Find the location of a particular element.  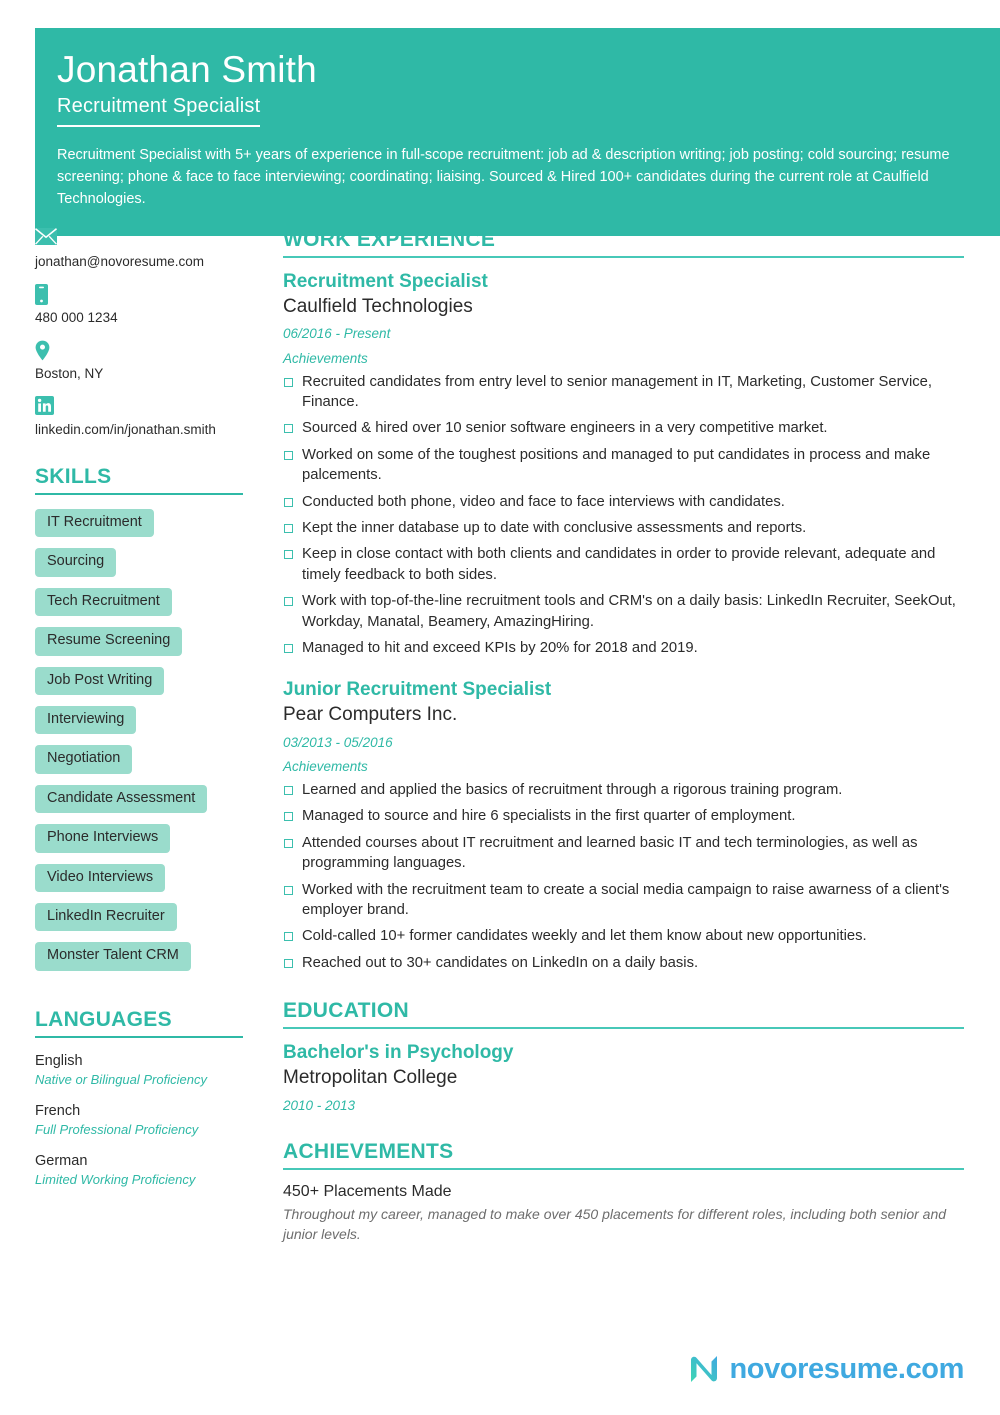

list-item: Video Interviews is located at coordinates (147, 883).